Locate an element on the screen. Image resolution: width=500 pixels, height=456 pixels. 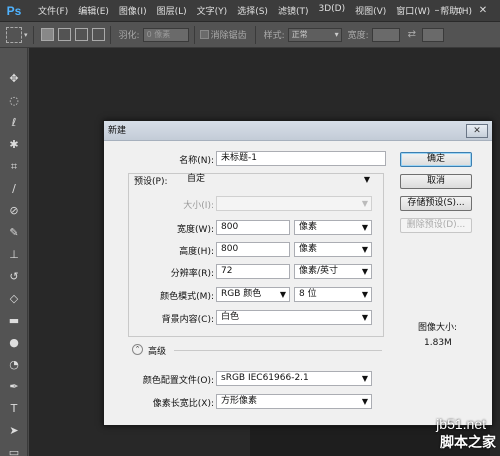
cancel-button: 取消 is located at coordinates (436, 181).